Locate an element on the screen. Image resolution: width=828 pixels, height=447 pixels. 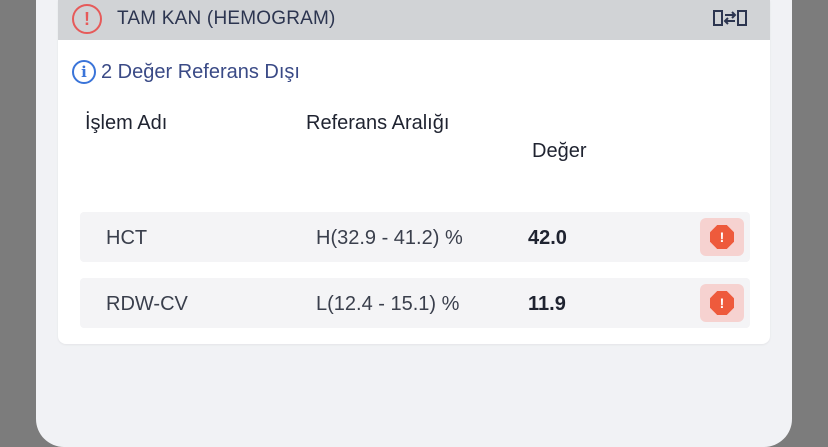
test-value: 42.0 is located at coordinates (547, 238).